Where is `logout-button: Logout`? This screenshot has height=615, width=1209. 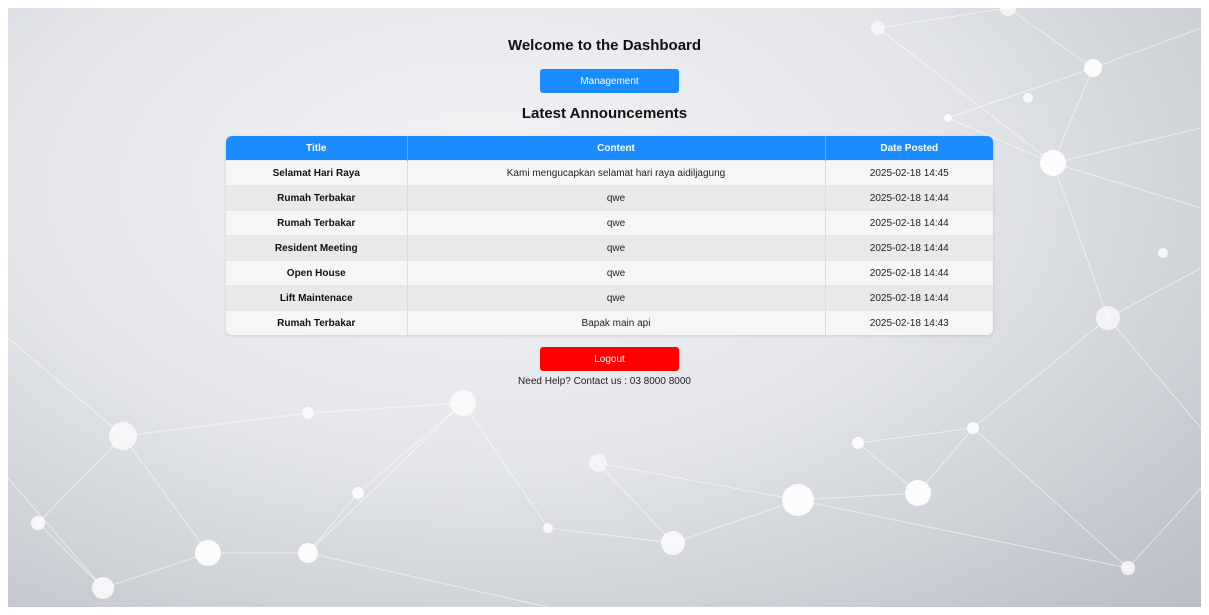 logout-button: Logout is located at coordinates (609, 359).